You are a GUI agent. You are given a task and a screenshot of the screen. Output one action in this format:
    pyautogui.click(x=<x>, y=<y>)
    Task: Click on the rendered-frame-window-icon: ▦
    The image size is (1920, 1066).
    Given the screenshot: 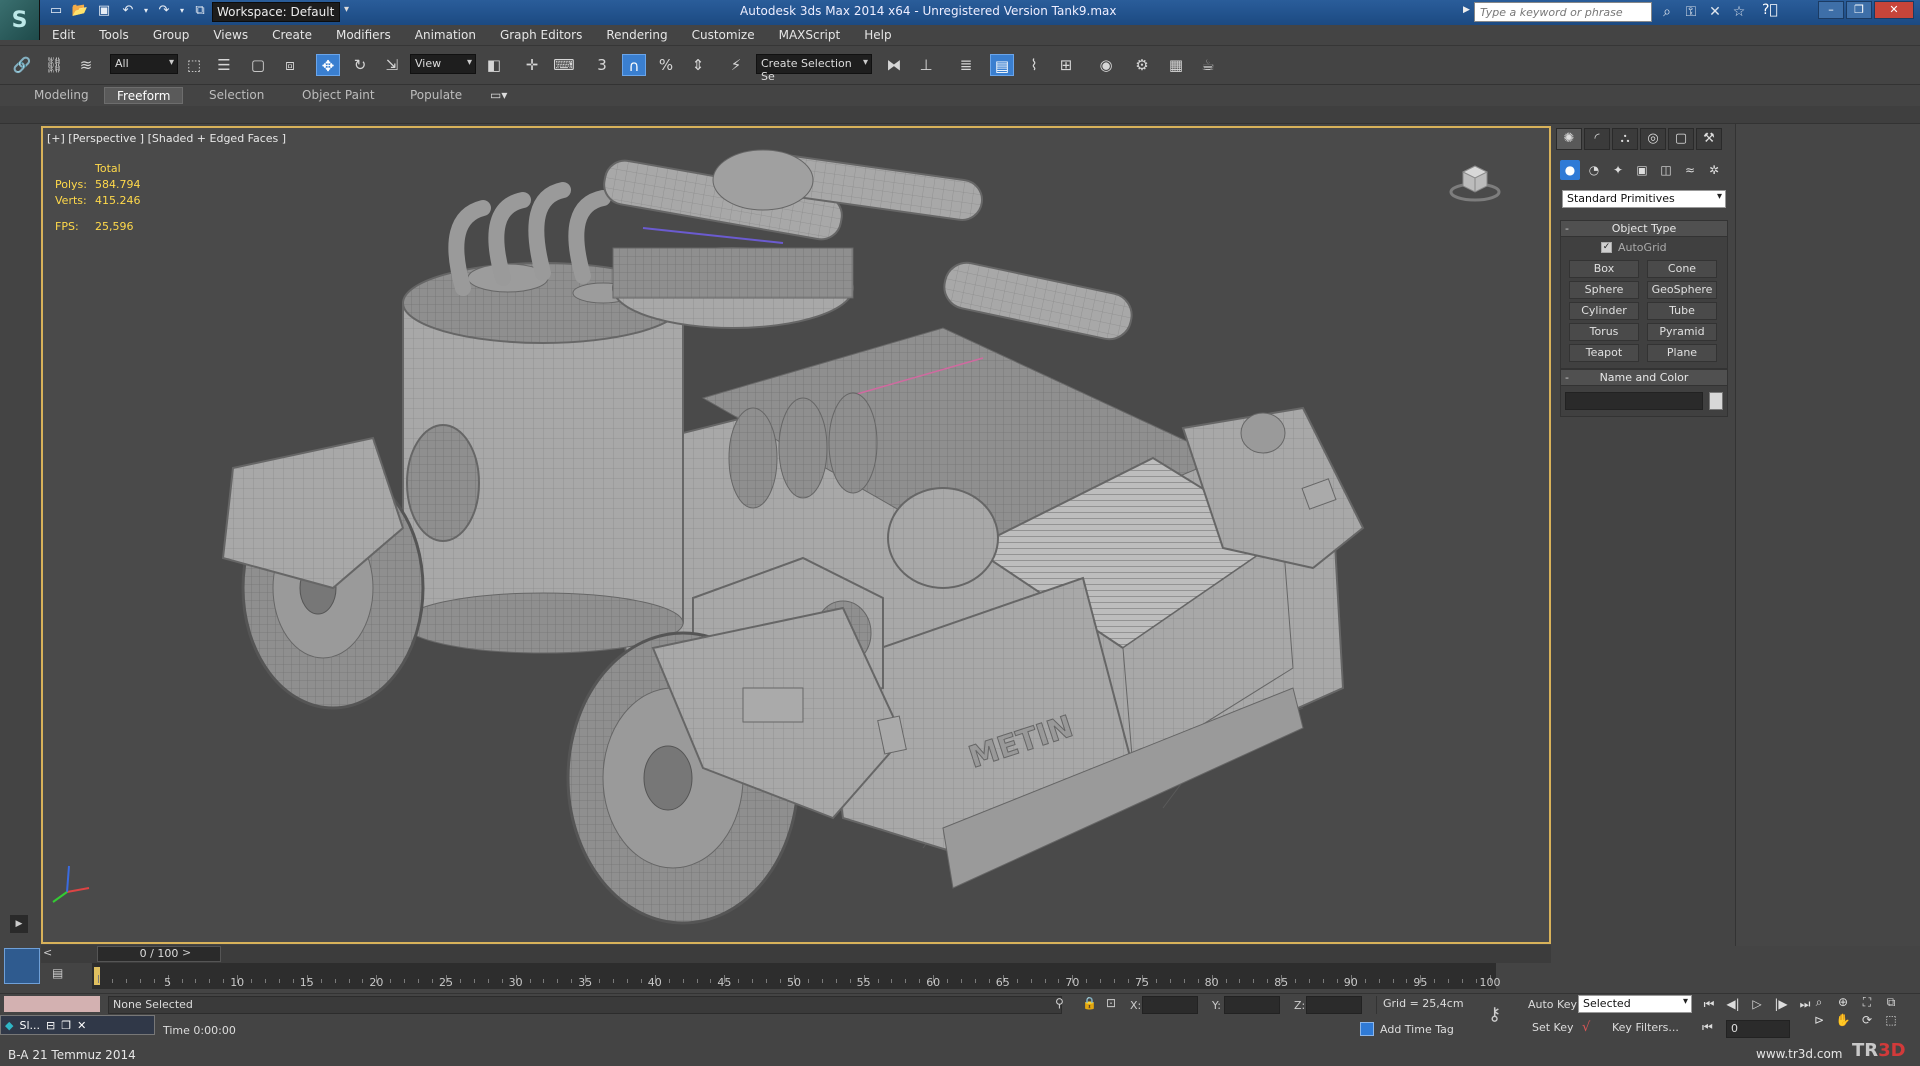 What is the action you would take?
    pyautogui.click(x=1176, y=65)
    